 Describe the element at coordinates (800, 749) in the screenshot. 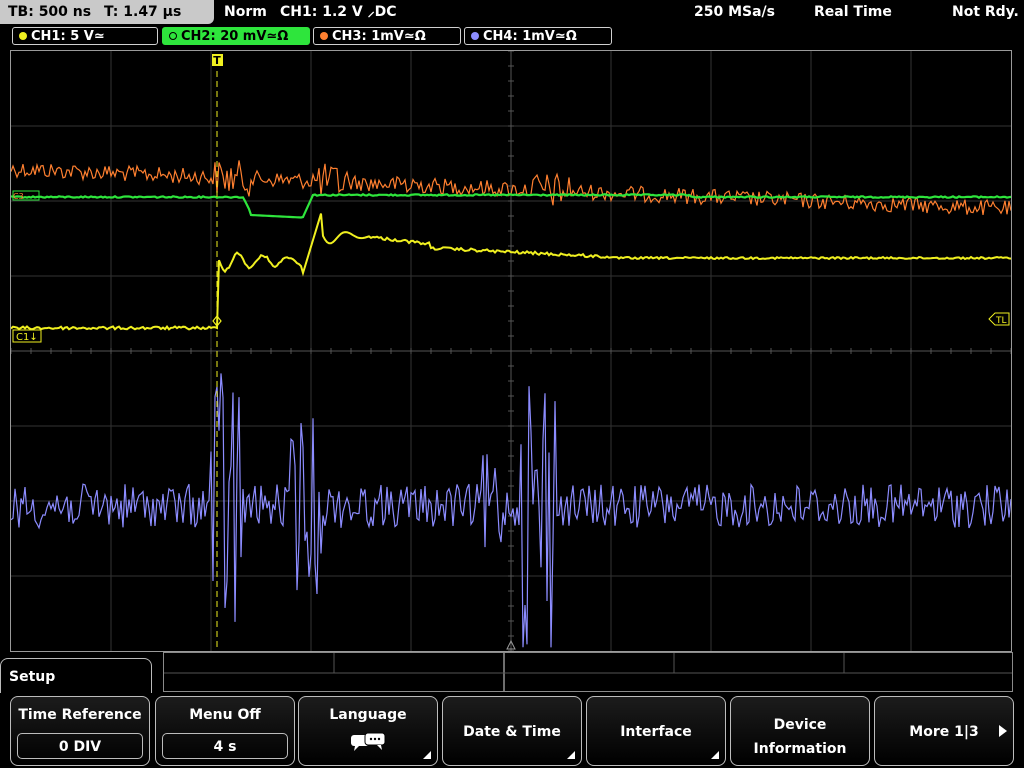

I see `device-information-line2: Information` at that location.